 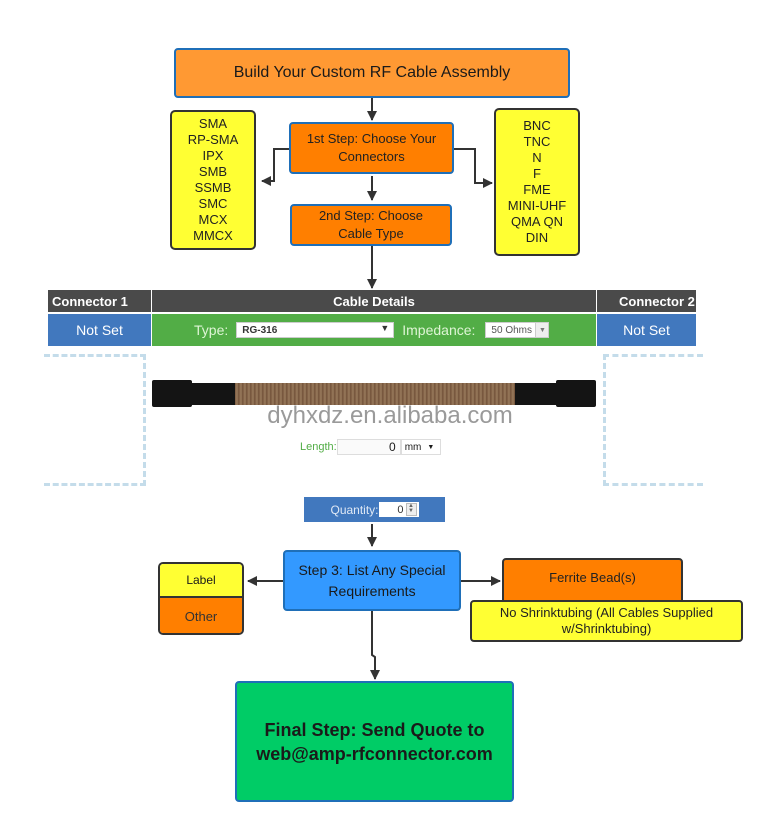 What do you see at coordinates (213, 219) in the screenshot?
I see `connector-option: MCX` at bounding box center [213, 219].